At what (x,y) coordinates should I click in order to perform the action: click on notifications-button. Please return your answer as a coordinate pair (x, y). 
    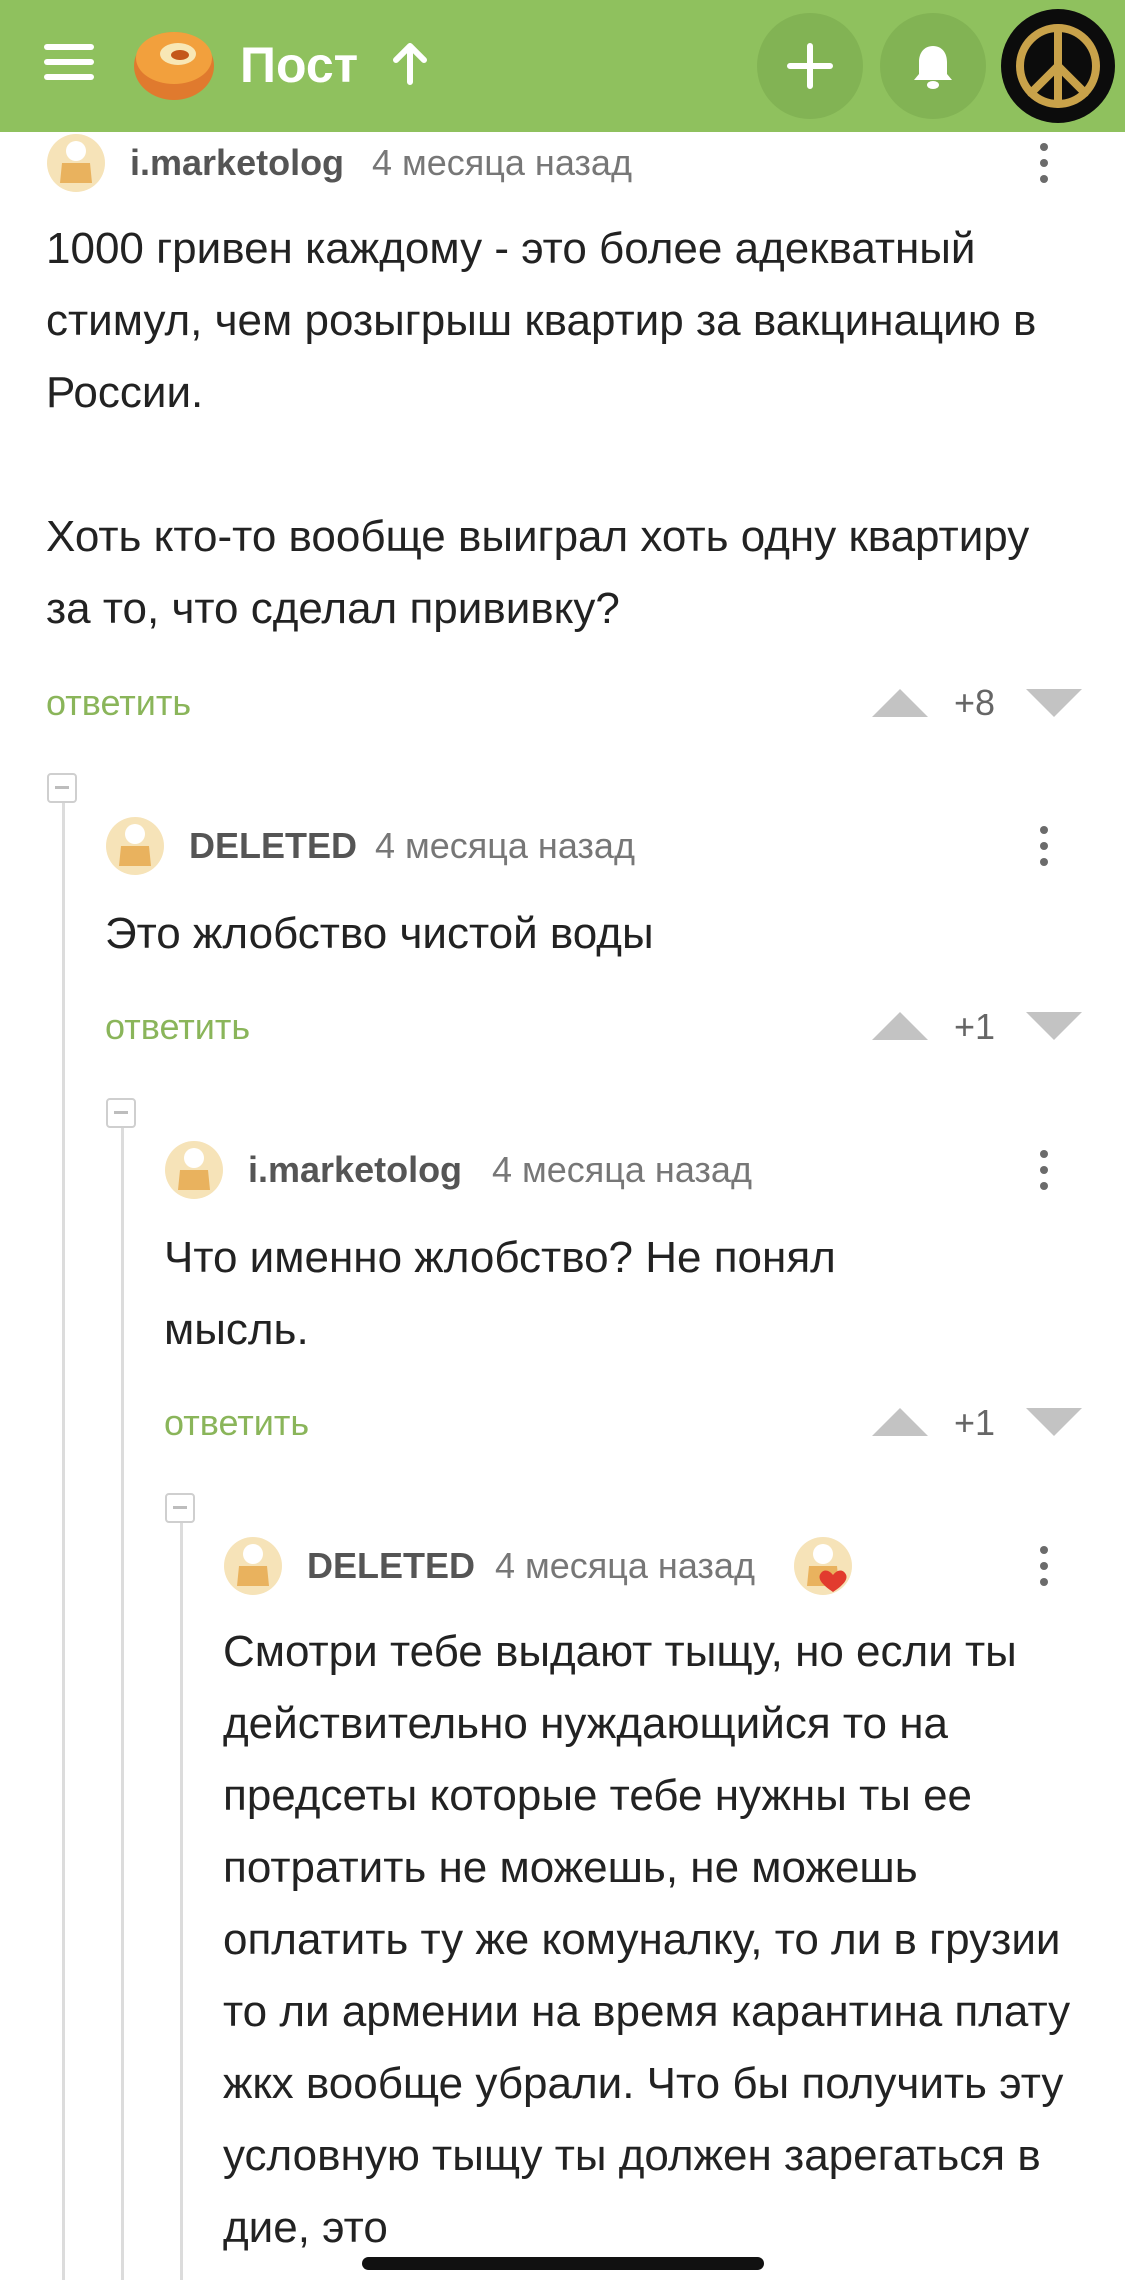
    Looking at the image, I should click on (933, 66).